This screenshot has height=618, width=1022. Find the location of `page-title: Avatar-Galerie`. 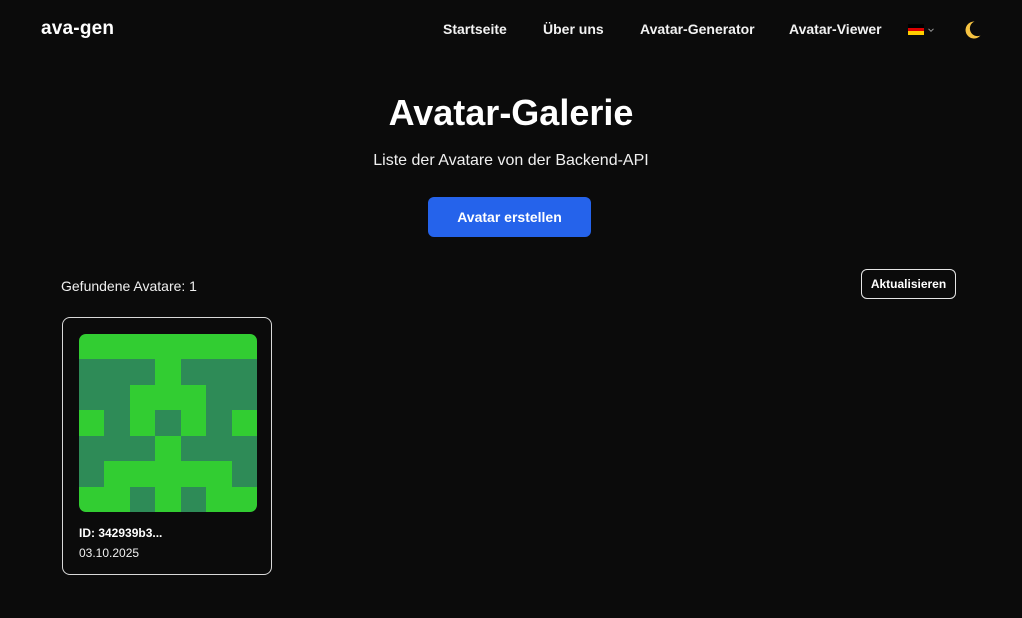

page-title: Avatar-Galerie is located at coordinates (511, 112).